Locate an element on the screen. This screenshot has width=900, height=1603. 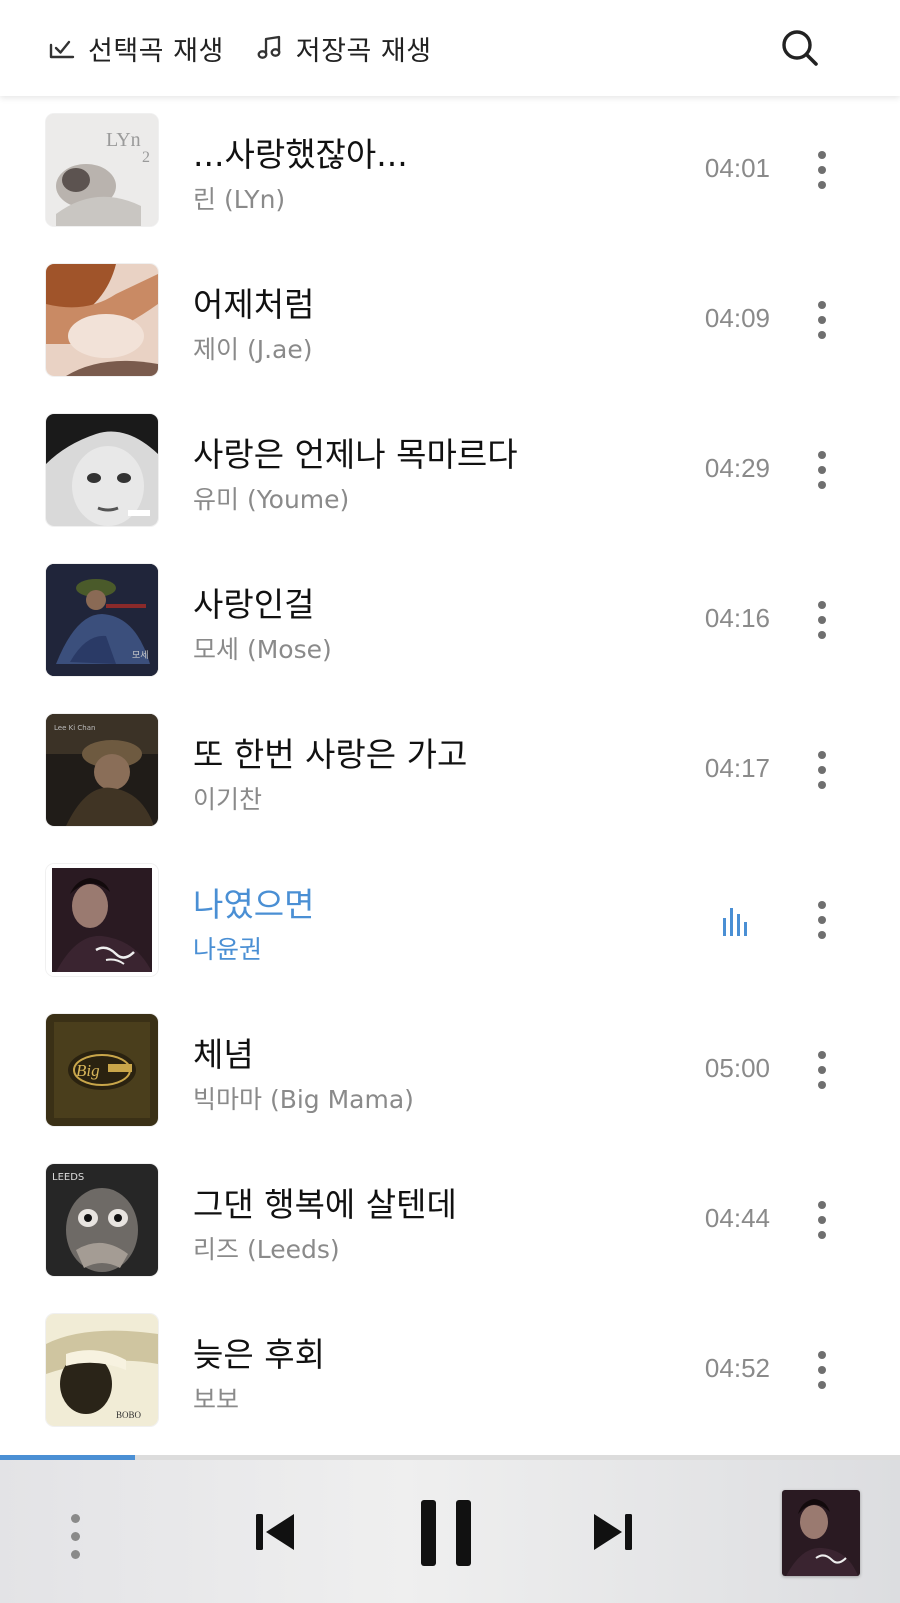
track-artist: 린 (LYn) is located at coordinates (239, 199).